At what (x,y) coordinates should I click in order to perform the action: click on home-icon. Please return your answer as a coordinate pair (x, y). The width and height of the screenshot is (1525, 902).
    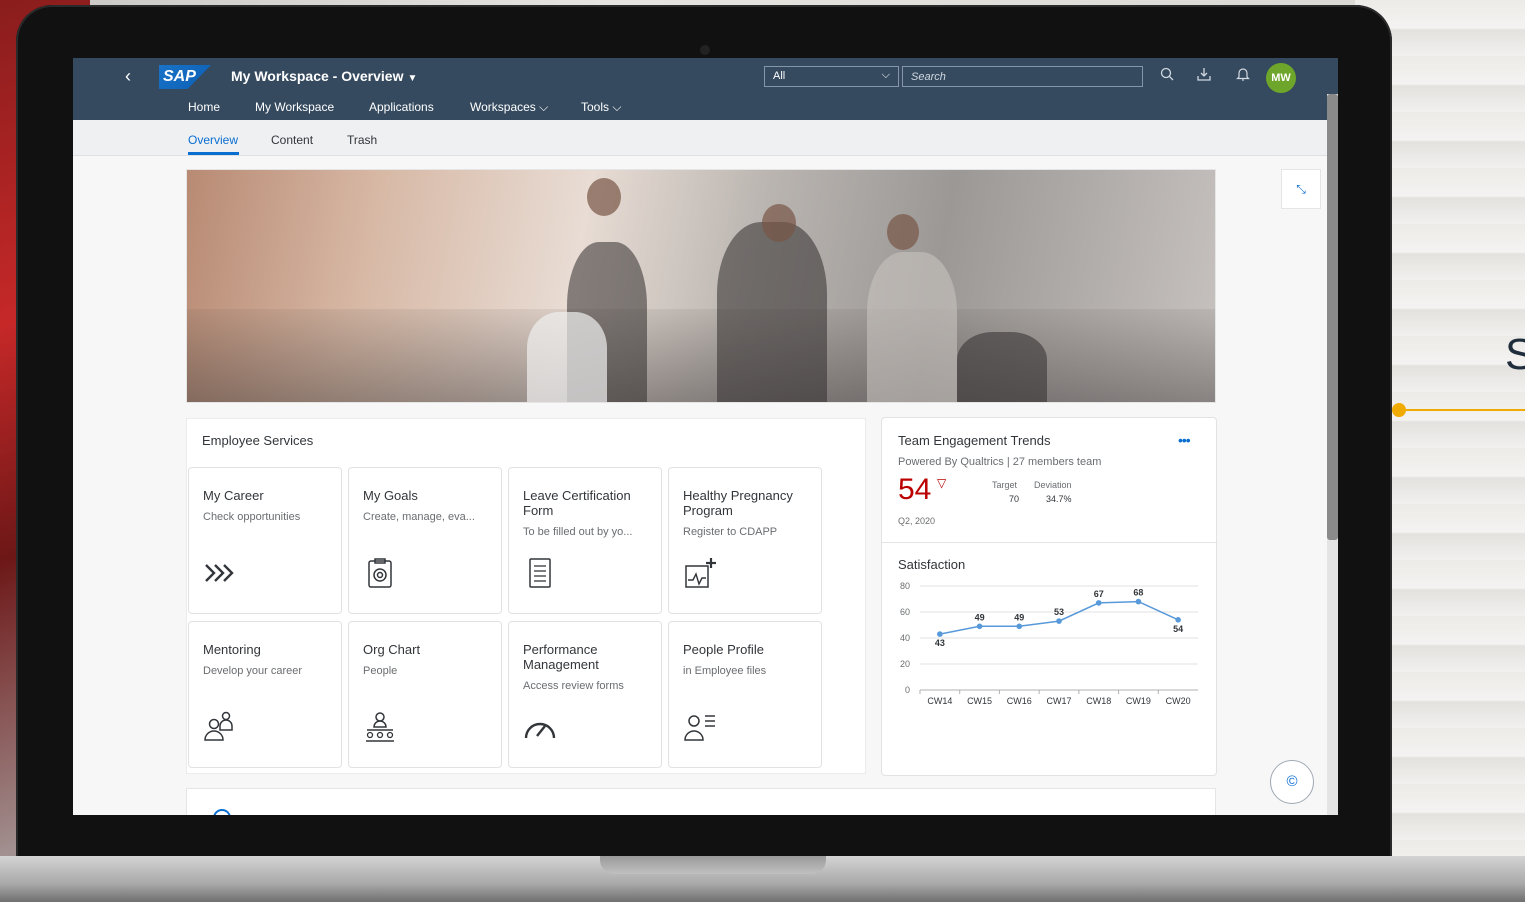
    Looking at the image, I should click on (222, 812).